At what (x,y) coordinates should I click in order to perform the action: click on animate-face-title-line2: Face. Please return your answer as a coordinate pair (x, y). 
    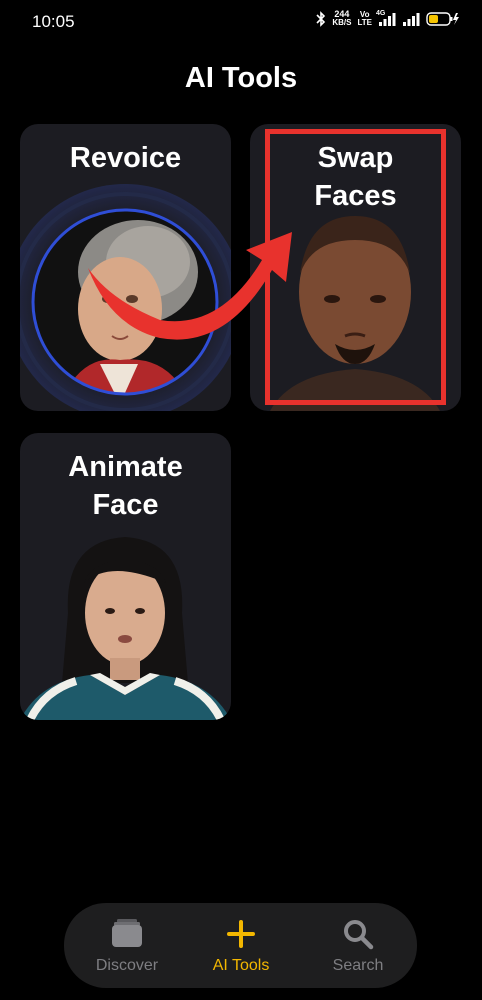
    Looking at the image, I should click on (125, 505).